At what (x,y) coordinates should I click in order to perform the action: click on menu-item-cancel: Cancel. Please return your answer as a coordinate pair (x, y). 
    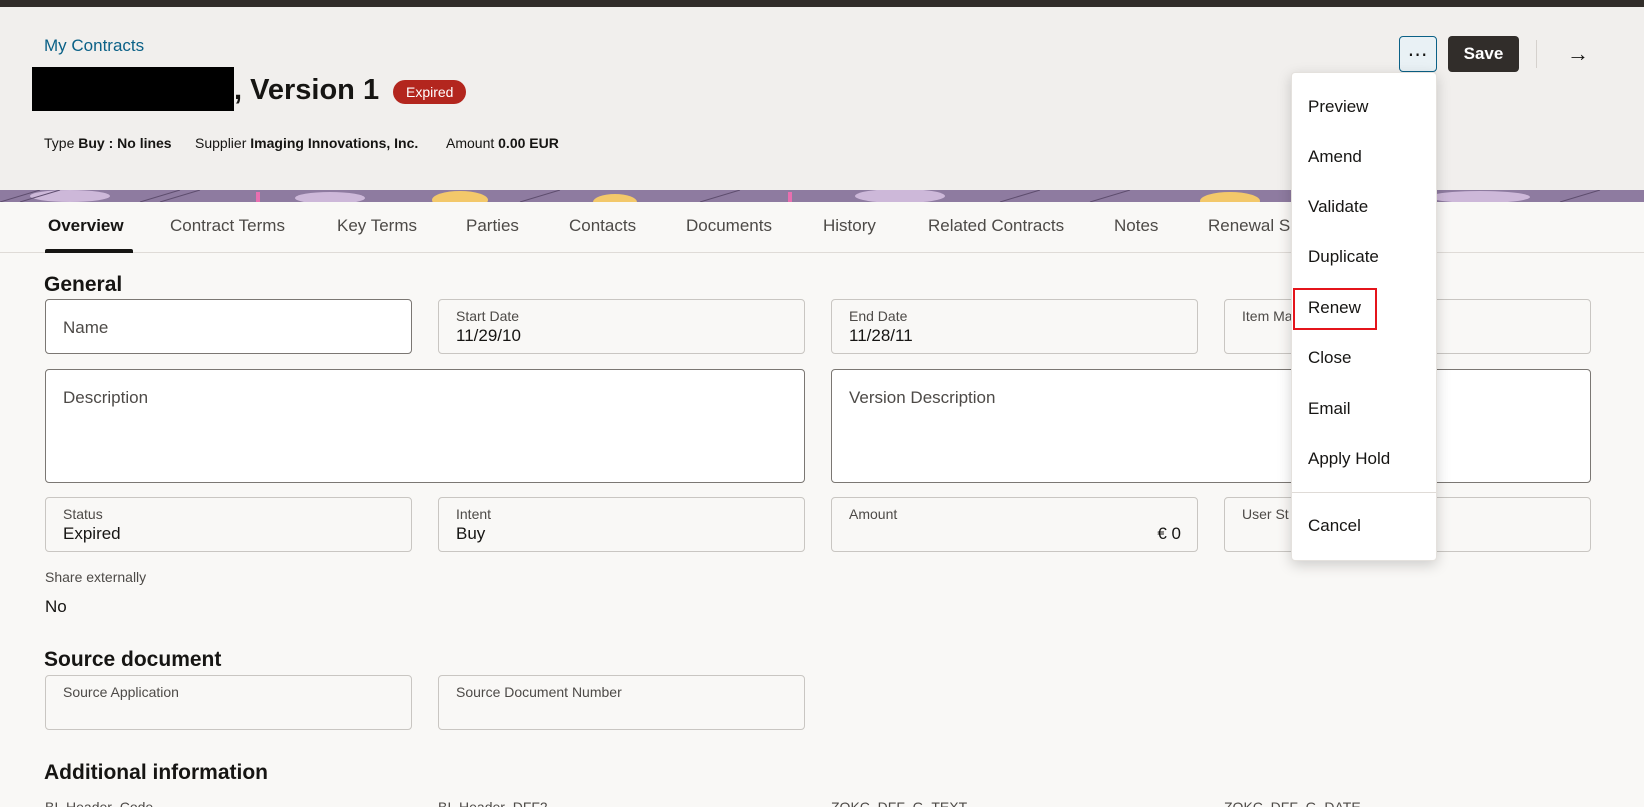
    Looking at the image, I should click on (1334, 526).